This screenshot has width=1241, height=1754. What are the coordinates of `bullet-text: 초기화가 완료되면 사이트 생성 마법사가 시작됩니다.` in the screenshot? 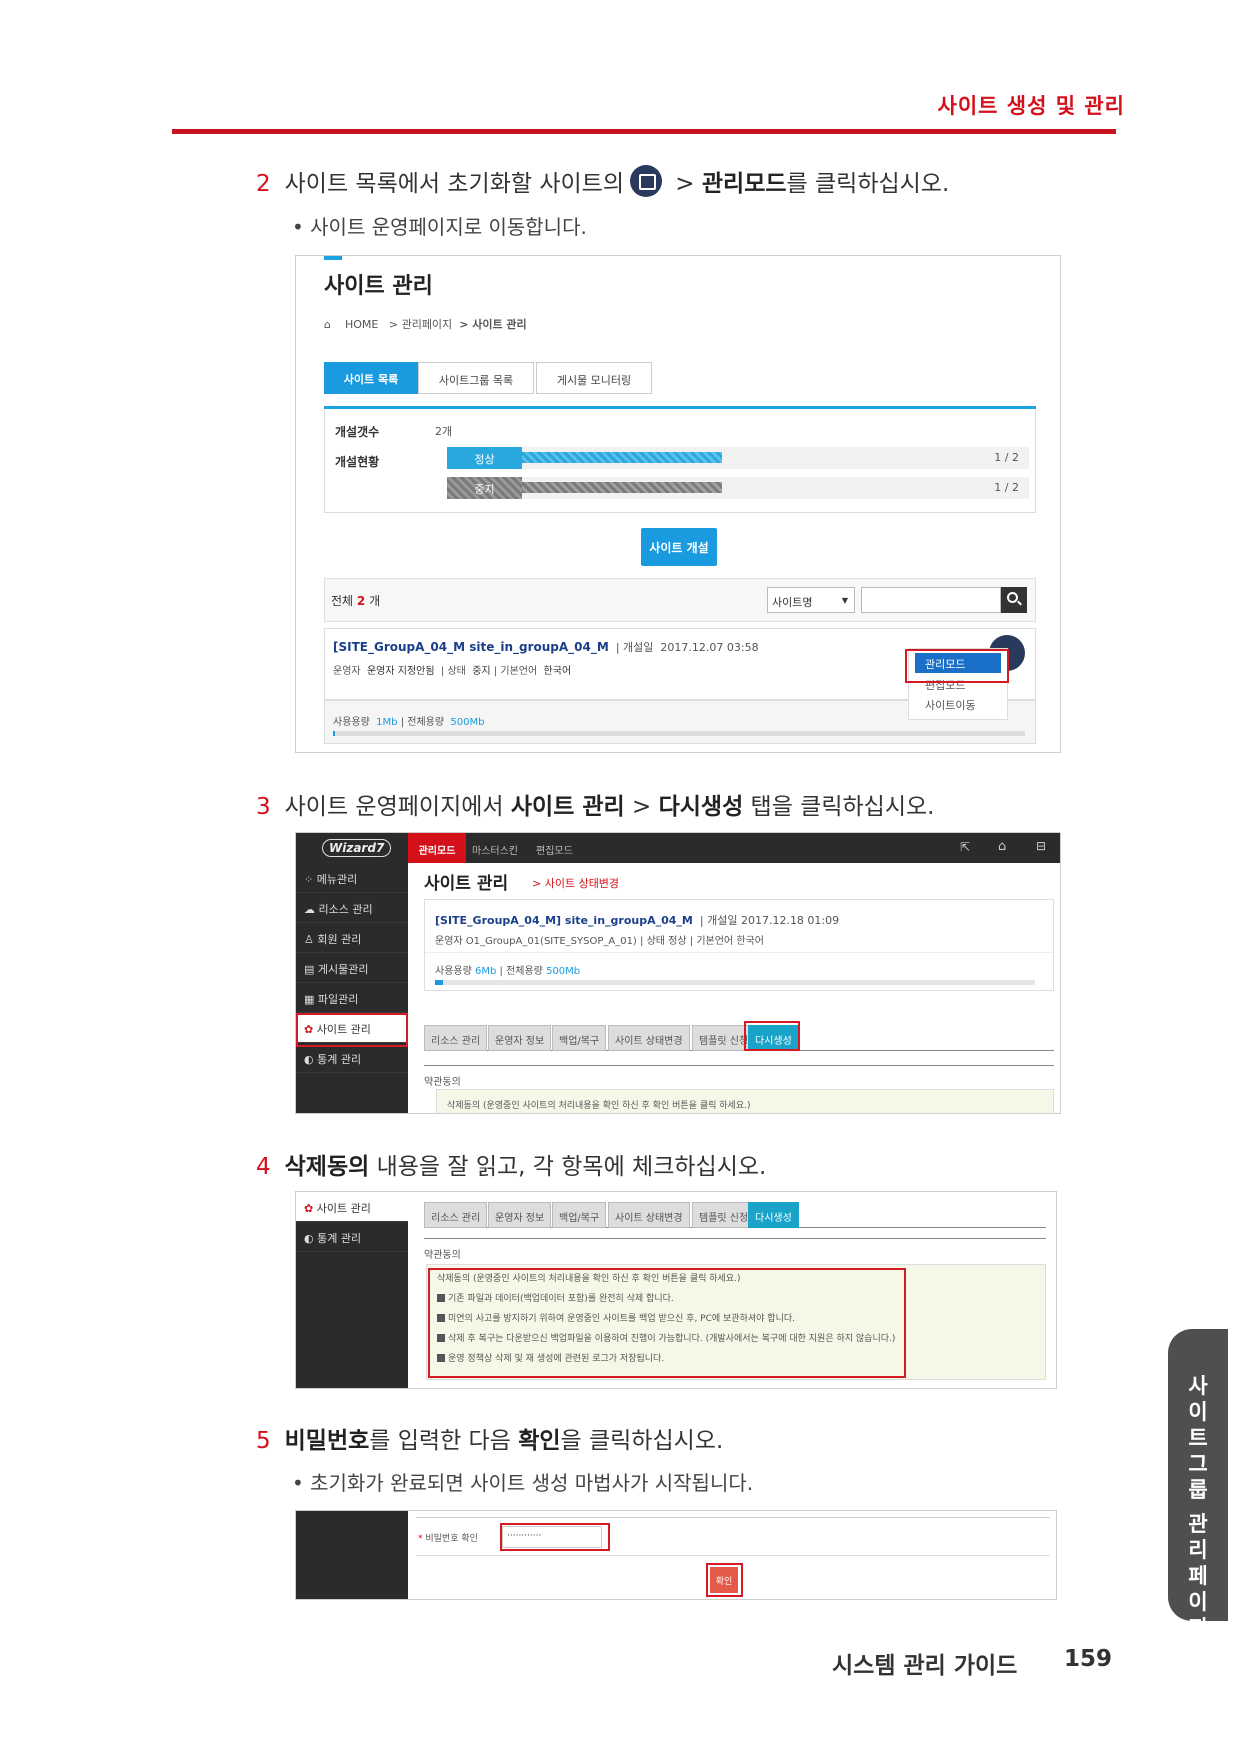 It's located at (532, 1483).